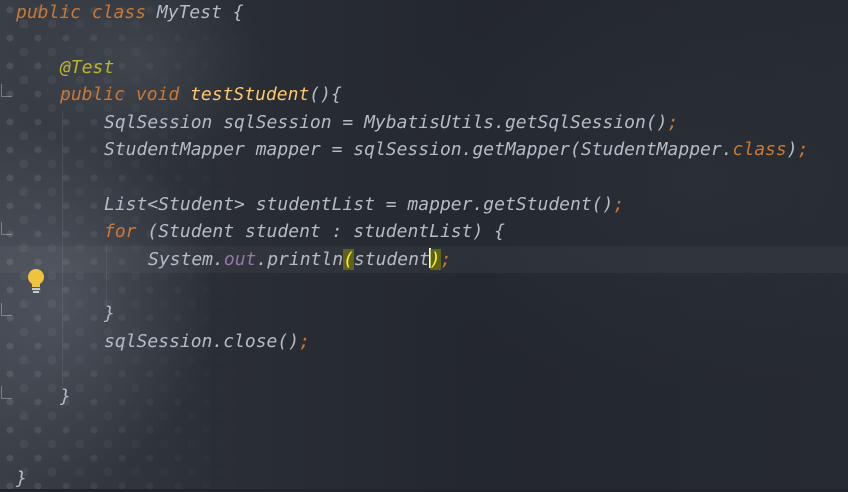 This screenshot has height=492, width=848. What do you see at coordinates (250, 95) in the screenshot?
I see `method-name-token: testStudent` at bounding box center [250, 95].